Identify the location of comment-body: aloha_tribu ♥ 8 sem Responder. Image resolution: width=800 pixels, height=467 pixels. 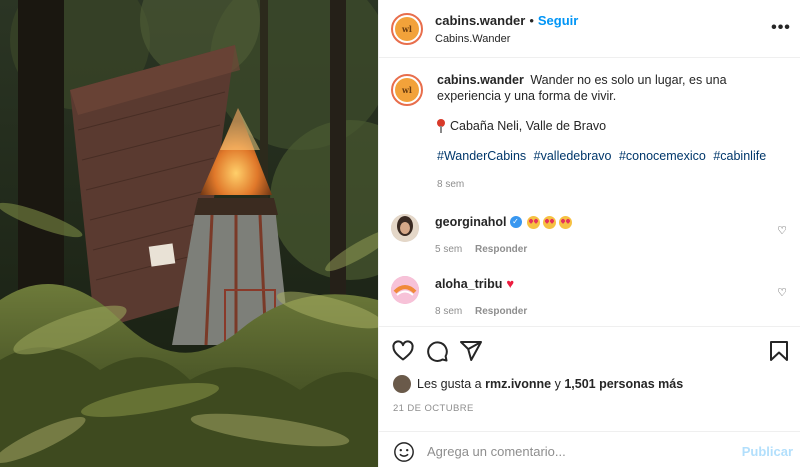
(613, 298).